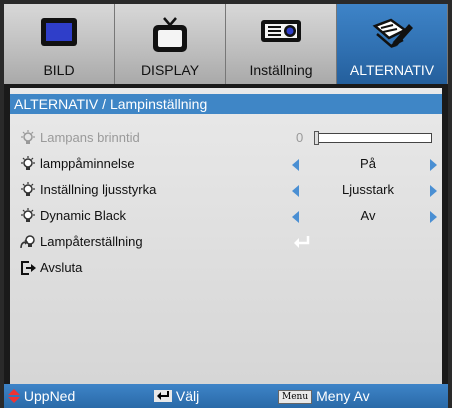 This screenshot has height=408, width=452. What do you see at coordinates (316, 138) in the screenshot?
I see `lamp-hours-knob` at bounding box center [316, 138].